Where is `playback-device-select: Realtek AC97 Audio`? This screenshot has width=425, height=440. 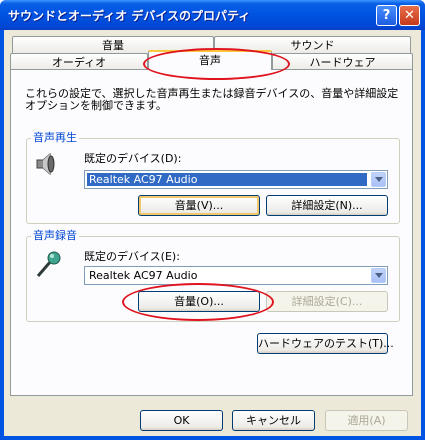 playback-device-select: Realtek AC97 Audio is located at coordinates (236, 179).